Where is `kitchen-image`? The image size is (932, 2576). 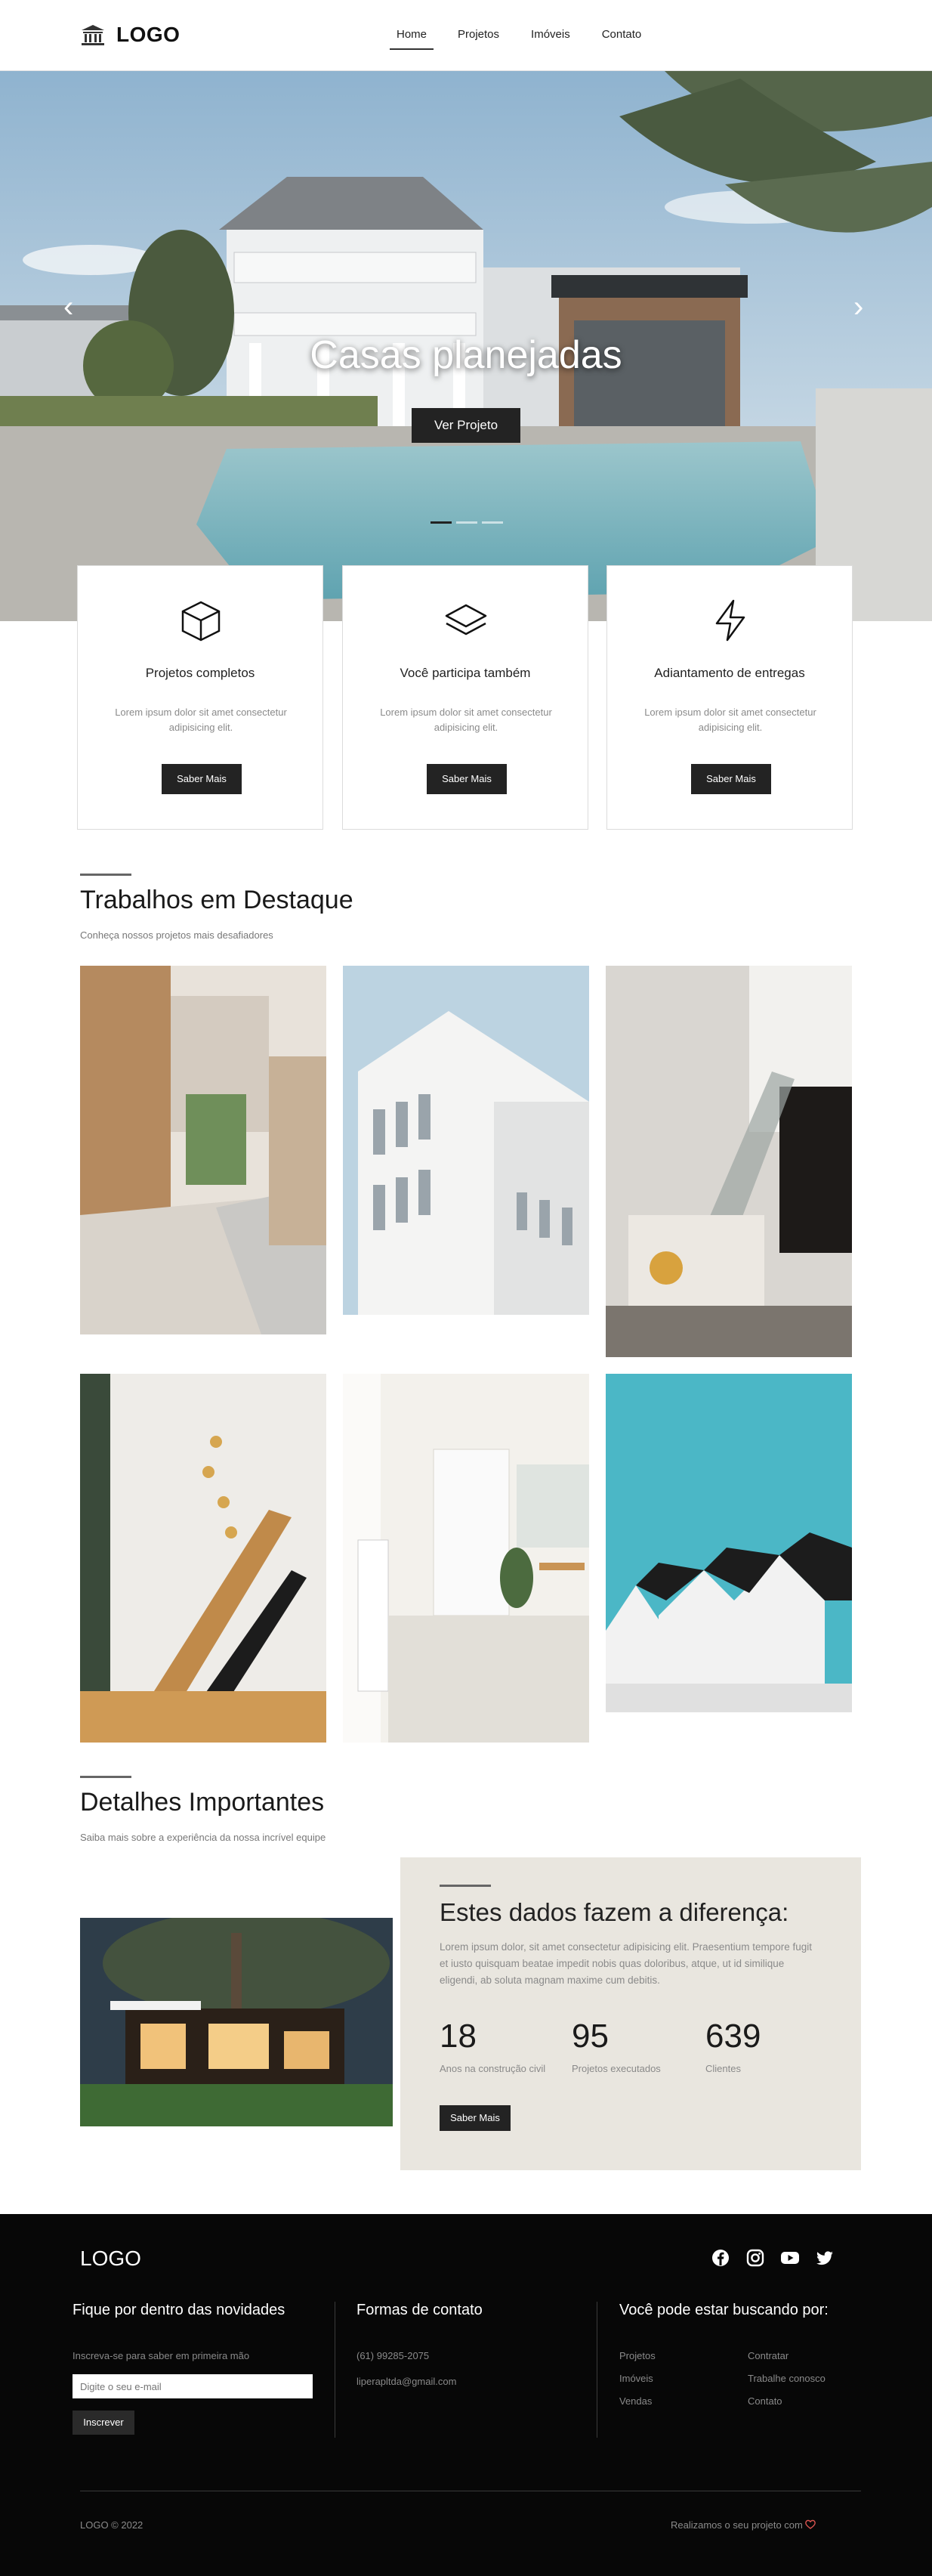
kitchen-image is located at coordinates (203, 1150).